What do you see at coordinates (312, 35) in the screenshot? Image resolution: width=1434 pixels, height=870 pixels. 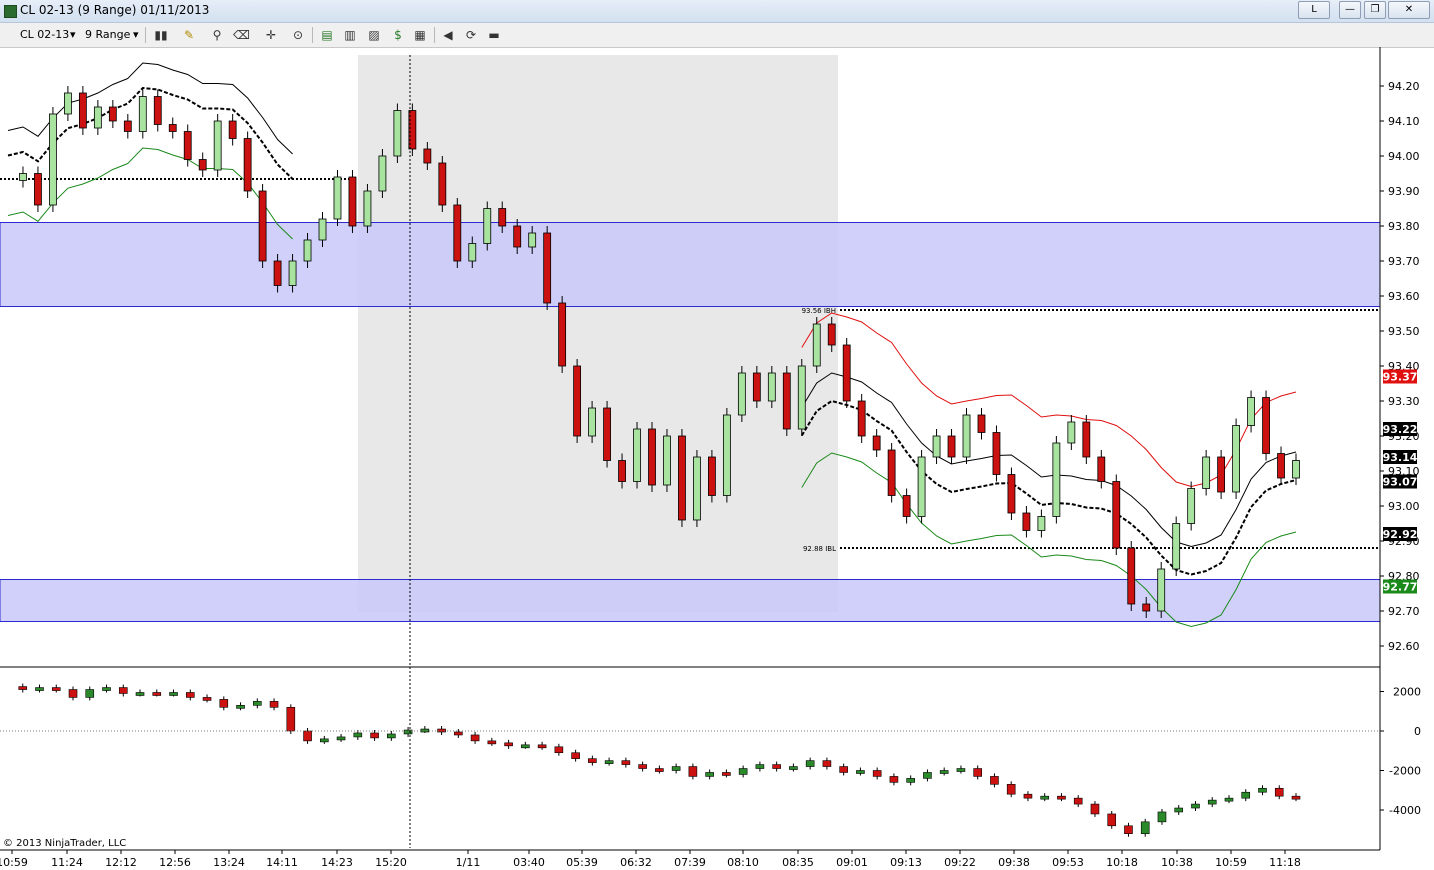 I see `toolbar-separator` at bounding box center [312, 35].